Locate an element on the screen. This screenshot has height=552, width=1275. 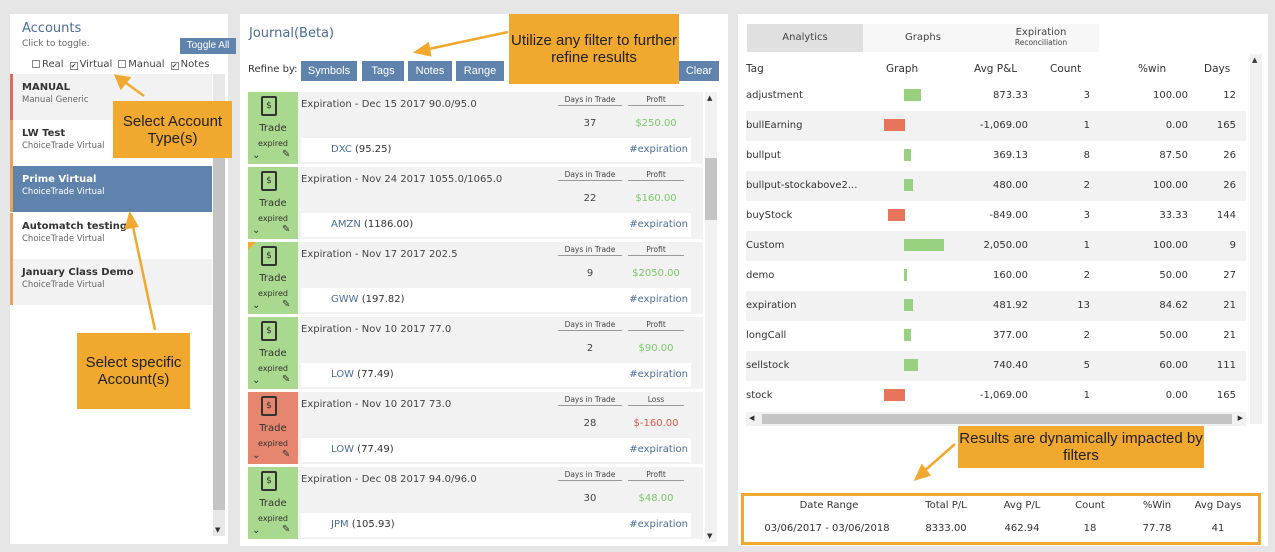
callout-account-type: Select Account Type(s) is located at coordinates (172, 129).